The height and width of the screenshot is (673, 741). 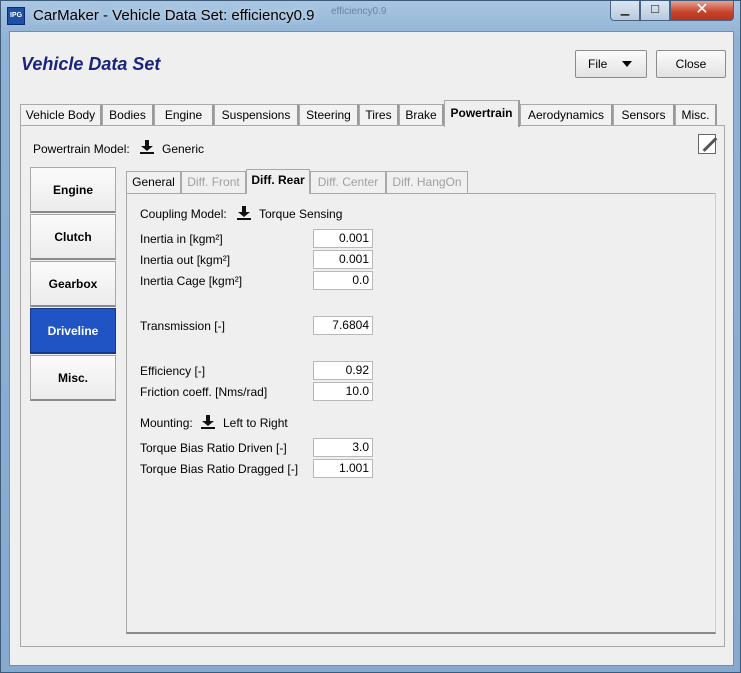 What do you see at coordinates (278, 181) in the screenshot?
I see `subtab-diff-rear: Diff. Rear` at bounding box center [278, 181].